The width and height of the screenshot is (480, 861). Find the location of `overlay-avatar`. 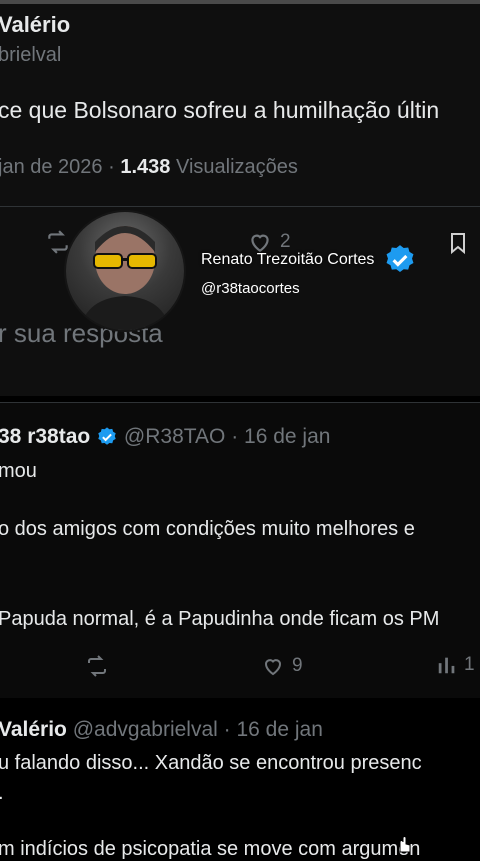

overlay-avatar is located at coordinates (125, 271).